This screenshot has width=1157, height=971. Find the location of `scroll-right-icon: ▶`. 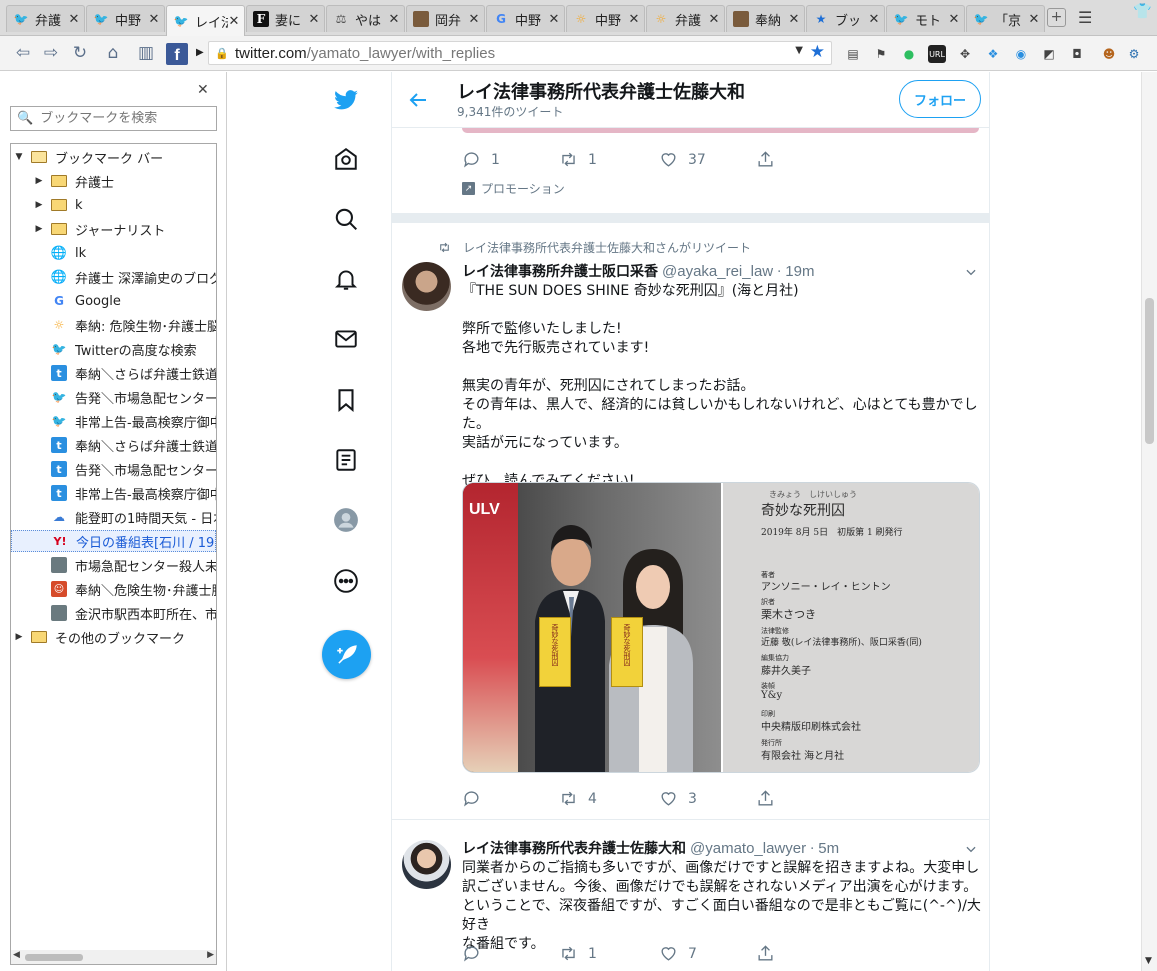

scroll-right-icon: ▶ is located at coordinates (210, 955).